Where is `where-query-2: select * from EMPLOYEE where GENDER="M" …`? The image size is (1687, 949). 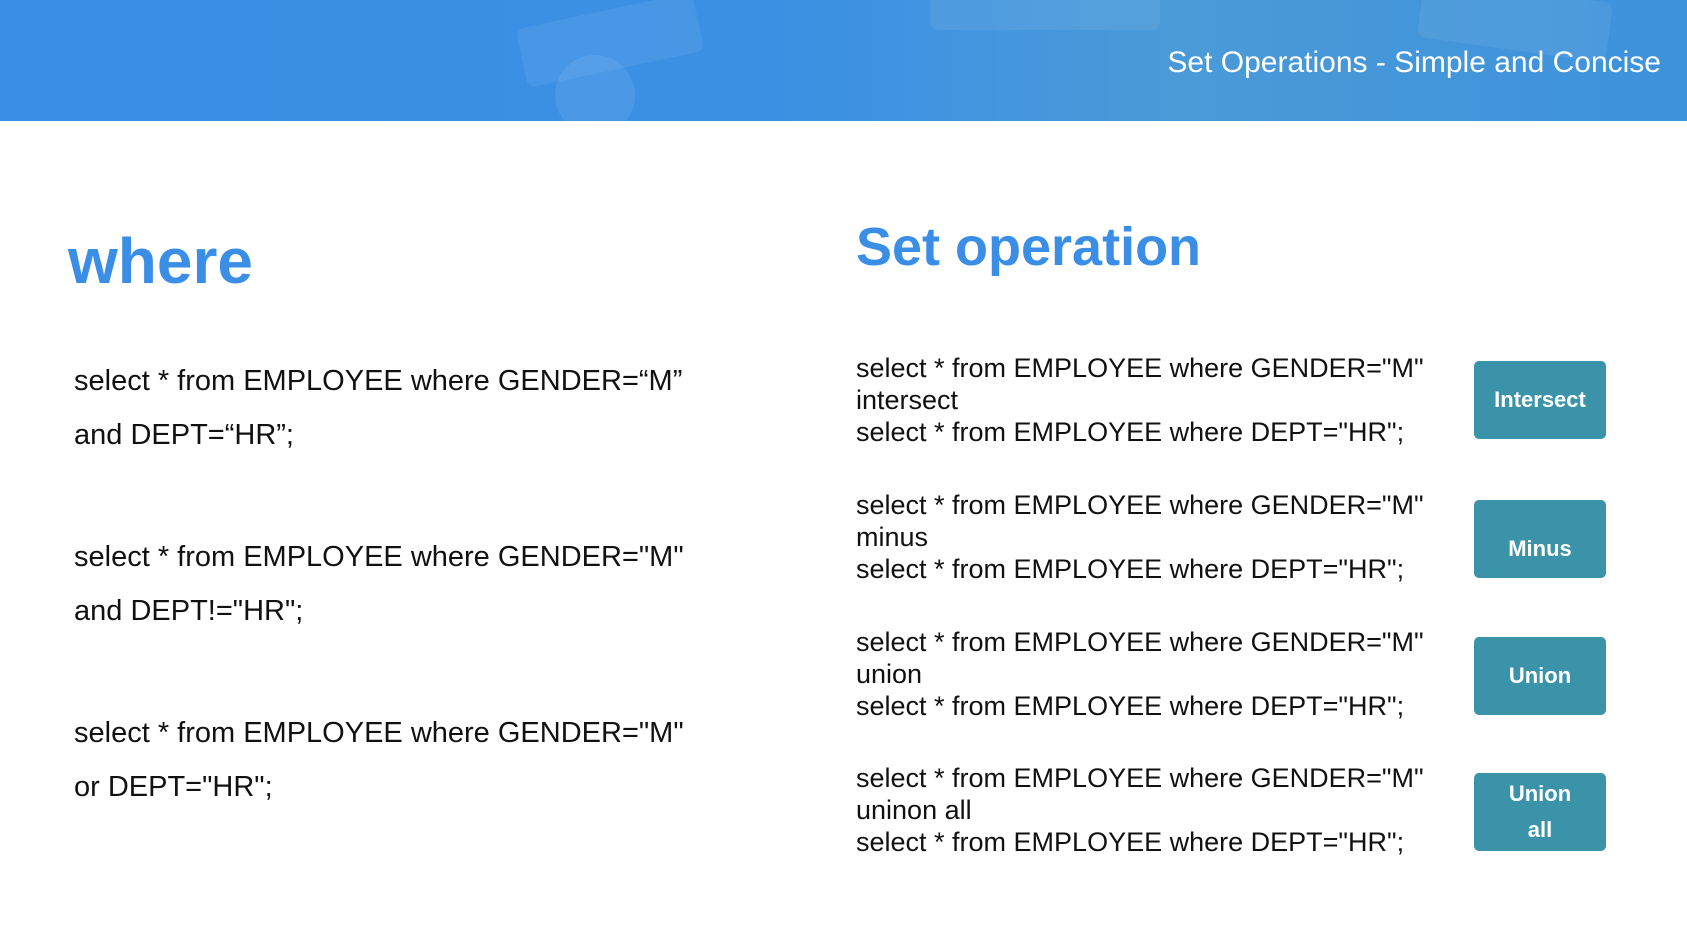
where-query-2: select * from EMPLOYEE where GENDER="M" … is located at coordinates (379, 584).